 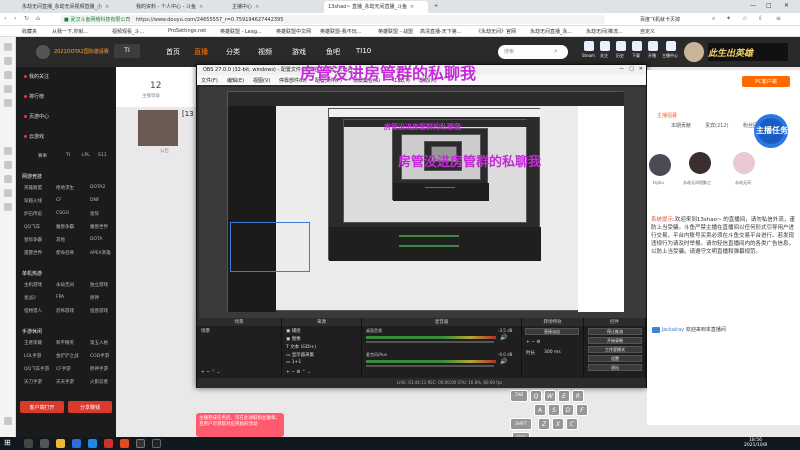 What do you see at coordinates (99, 227) in the screenshot?
I see `sidebar-cat: 魔兽世界` at bounding box center [99, 227].